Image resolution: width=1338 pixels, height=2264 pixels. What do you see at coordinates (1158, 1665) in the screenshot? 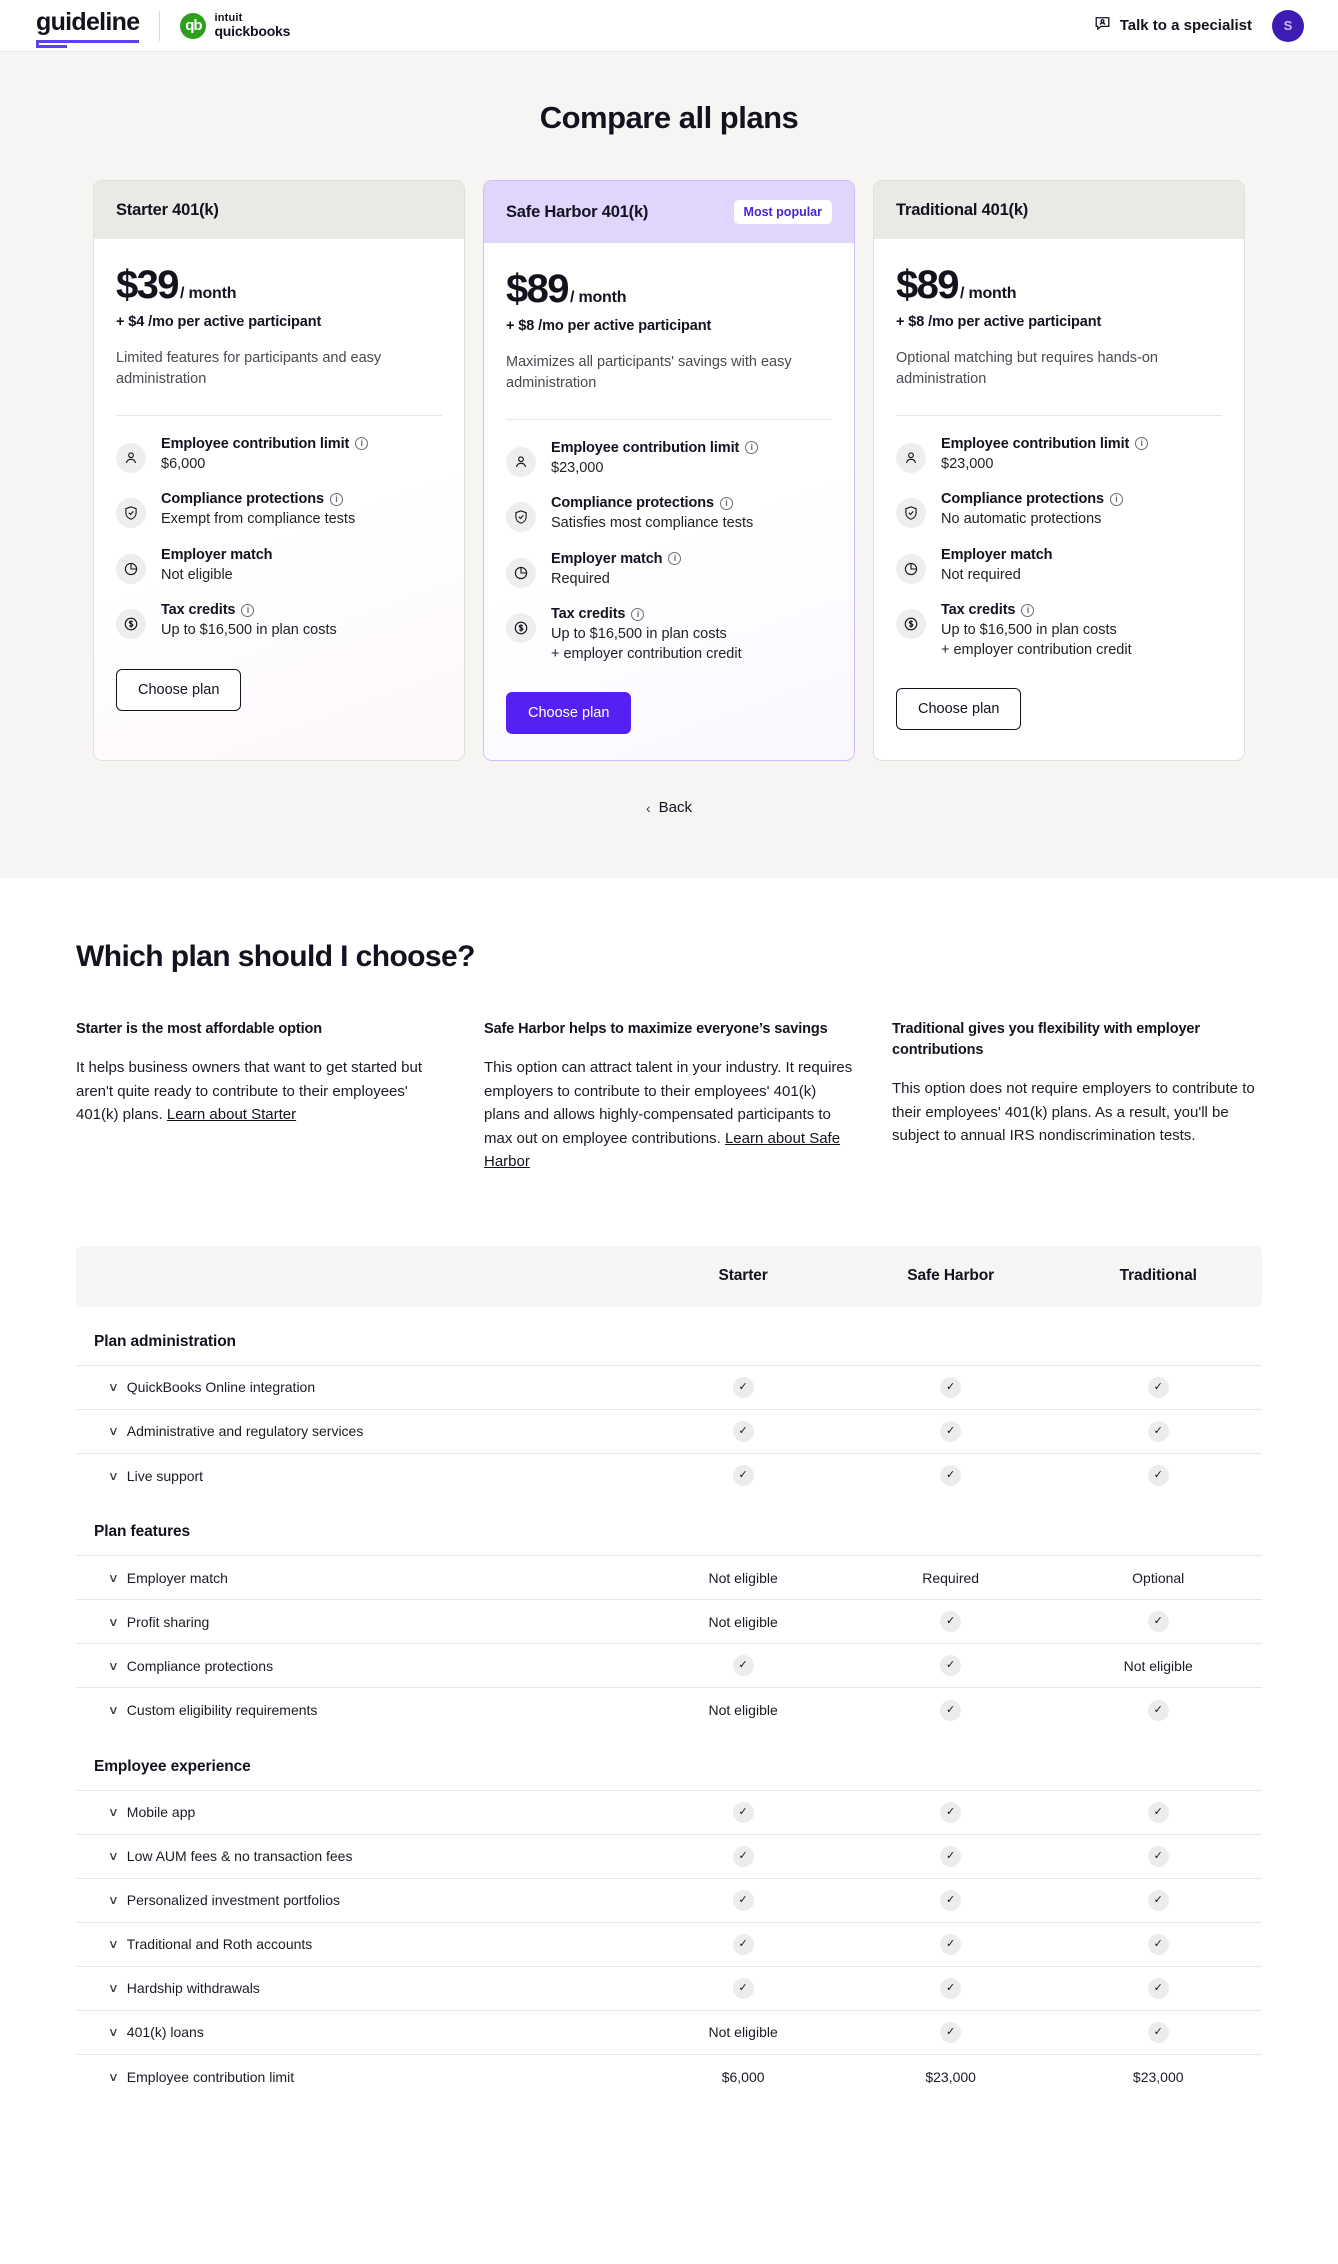
I see `table-cell-value: Not eligible` at bounding box center [1158, 1665].